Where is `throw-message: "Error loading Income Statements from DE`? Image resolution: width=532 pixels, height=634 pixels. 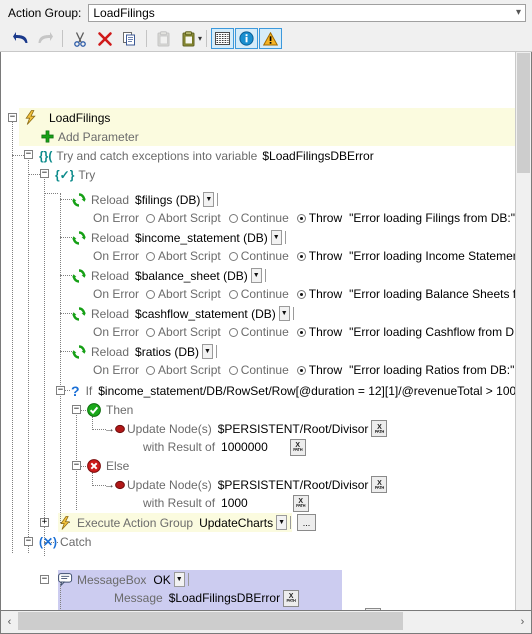 throw-message: "Error loading Income Statements from DE is located at coordinates (440, 256).